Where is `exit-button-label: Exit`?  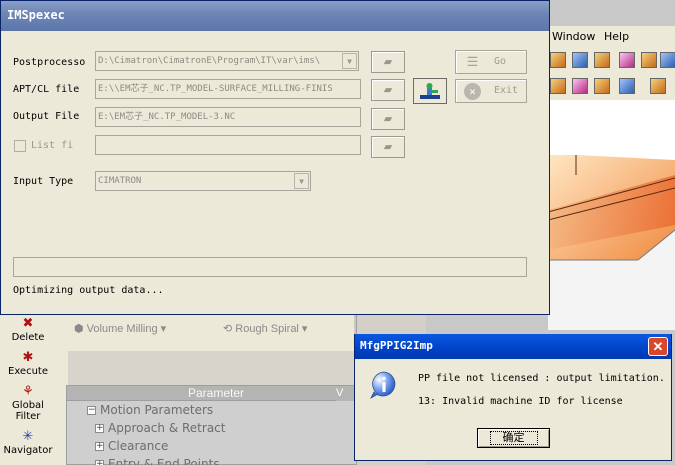
exit-button-label: Exit is located at coordinates (506, 90).